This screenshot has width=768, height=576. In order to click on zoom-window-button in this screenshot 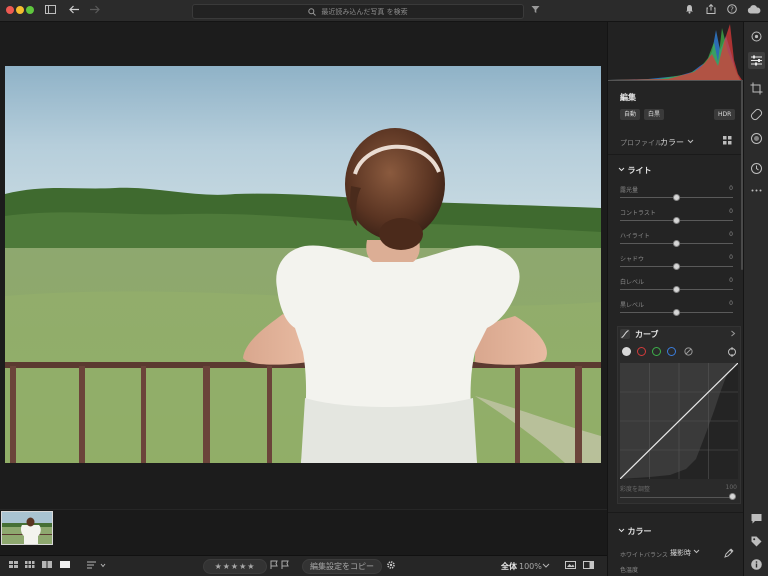, I will do `click(30, 10)`.